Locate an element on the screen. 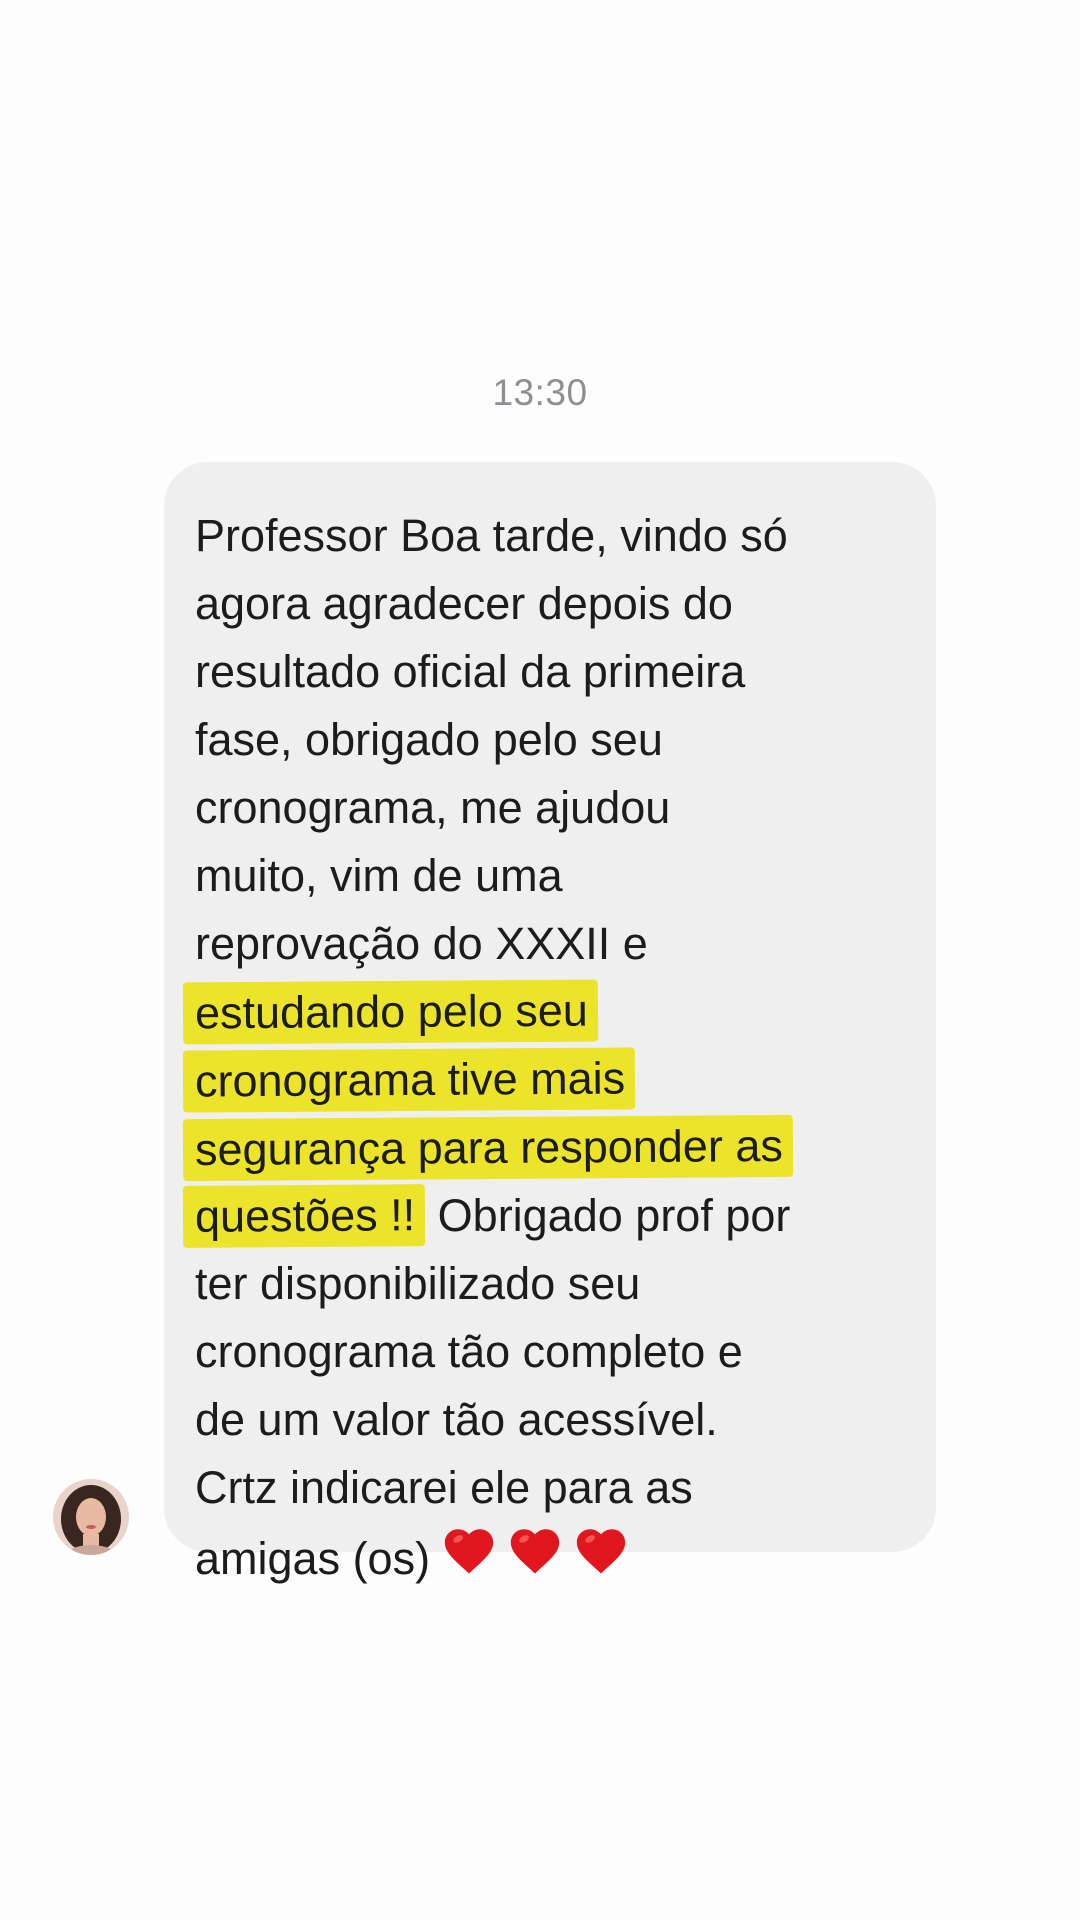 The height and width of the screenshot is (1920, 1080). text-highlight: questões !! is located at coordinates (304, 1216).